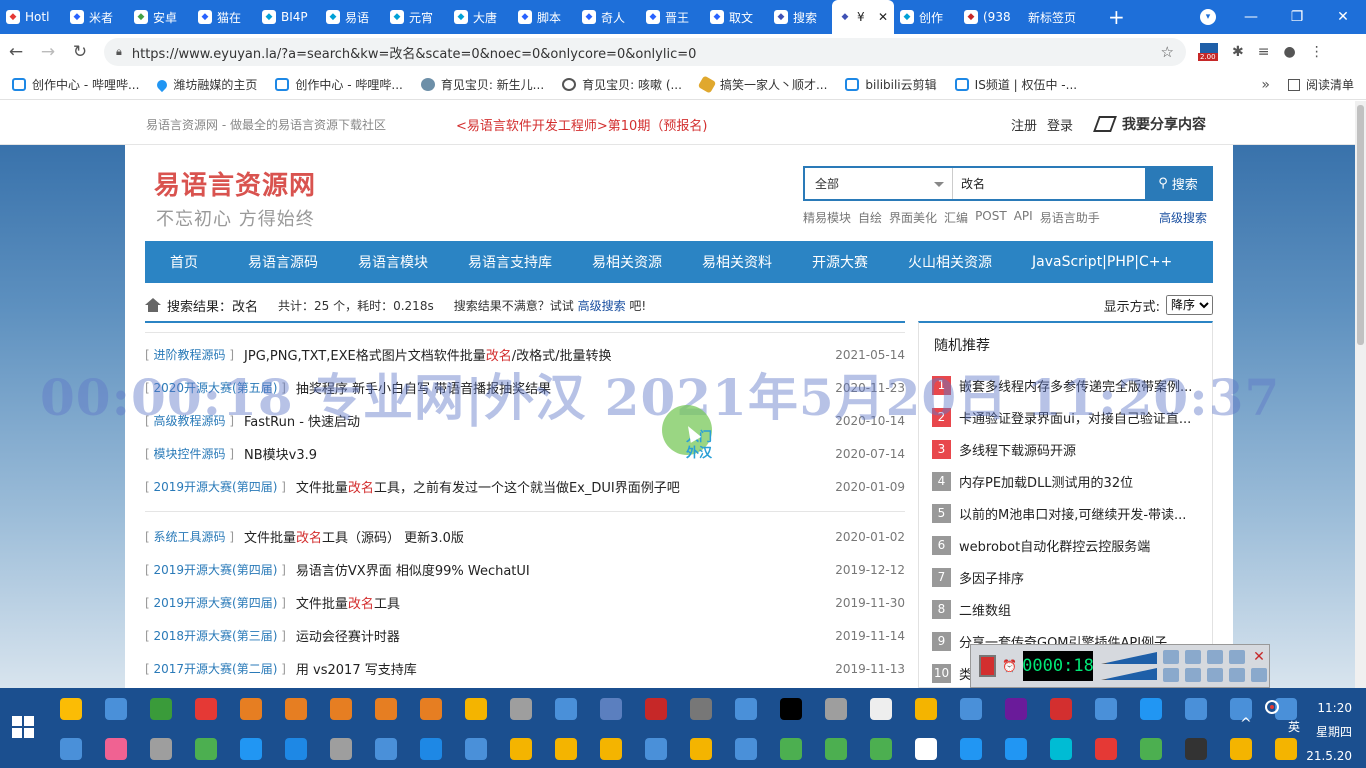  Describe the element at coordinates (1171, 675) in the screenshot. I see `camera-icon` at that location.